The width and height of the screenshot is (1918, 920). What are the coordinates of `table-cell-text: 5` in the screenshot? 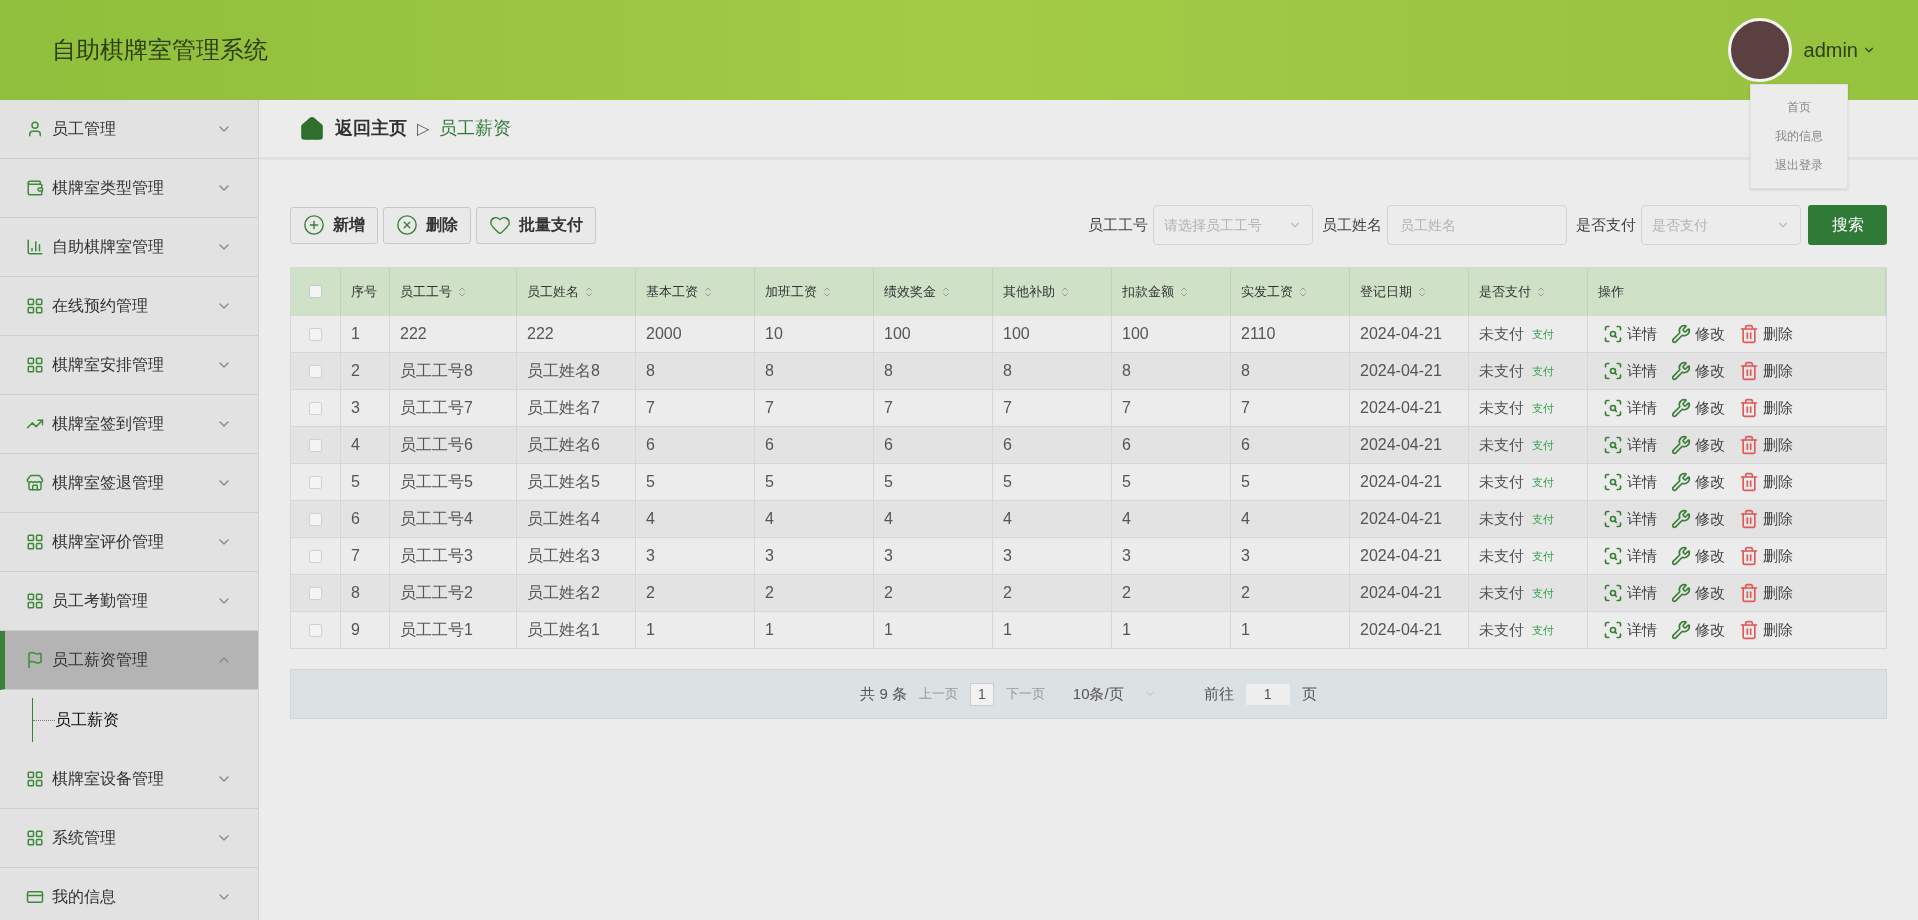 It's located at (650, 482).